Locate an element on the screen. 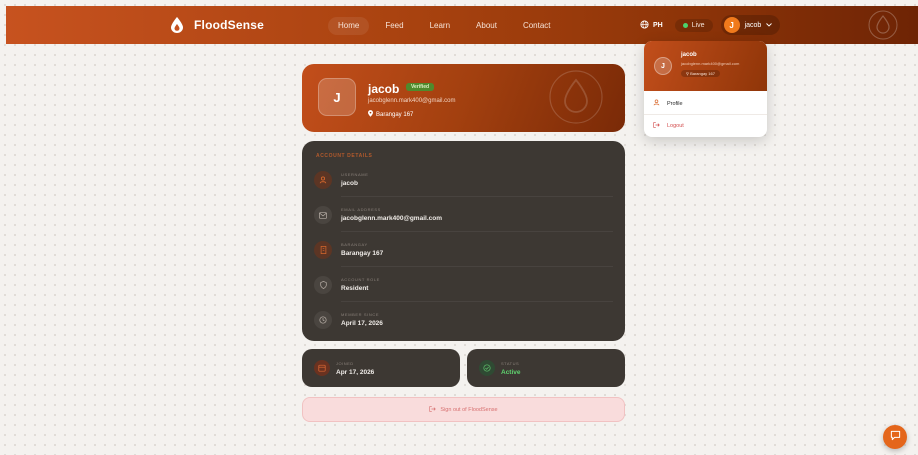 This screenshot has height=455, width=918. sign-out-button: Sign out of FloodSense is located at coordinates (463, 409).